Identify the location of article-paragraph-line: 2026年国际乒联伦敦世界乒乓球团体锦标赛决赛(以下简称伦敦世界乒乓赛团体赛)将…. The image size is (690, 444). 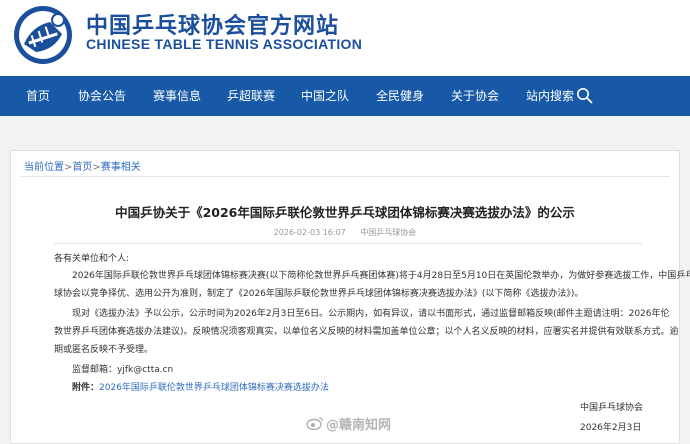
(381, 276).